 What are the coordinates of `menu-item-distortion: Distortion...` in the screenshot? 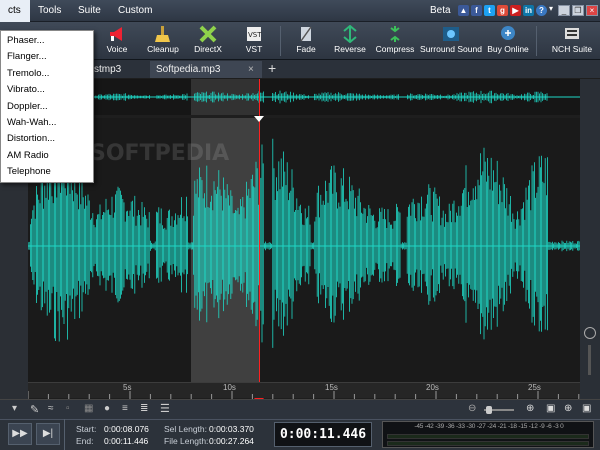 It's located at (47, 139).